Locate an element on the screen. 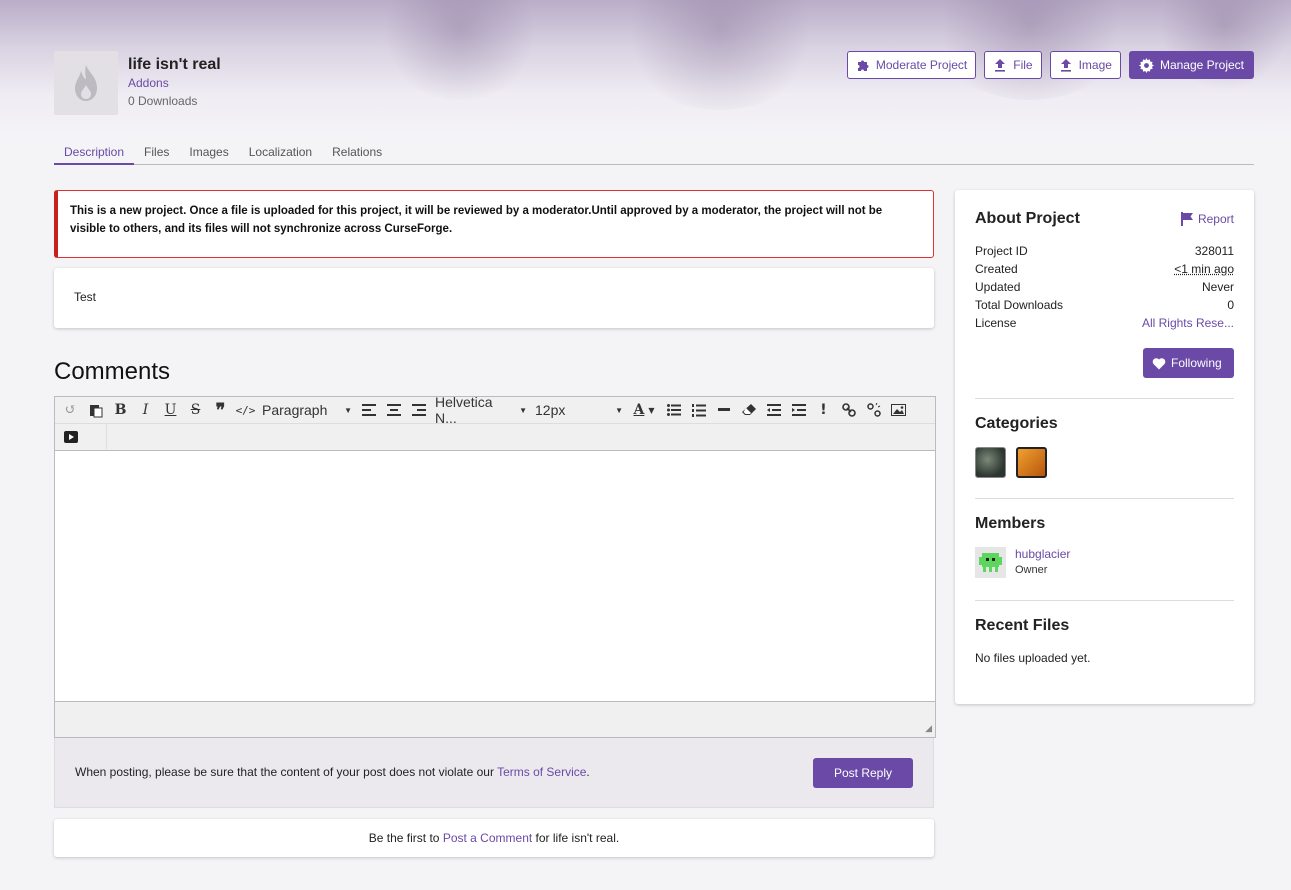 Image resolution: width=1291 pixels, height=890 pixels. info-label: Total Downloads is located at coordinates (1019, 305).